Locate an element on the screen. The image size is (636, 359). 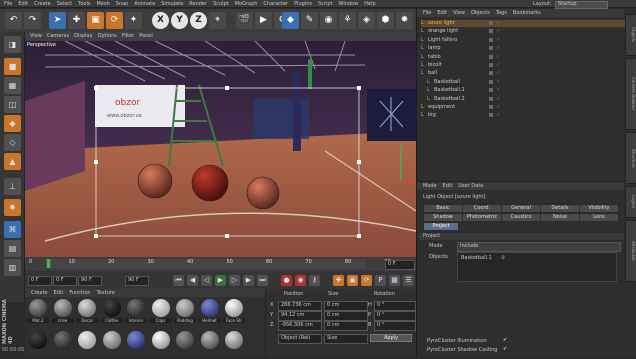
side-tab-layers: Layers is located at coordinates (630, 202).